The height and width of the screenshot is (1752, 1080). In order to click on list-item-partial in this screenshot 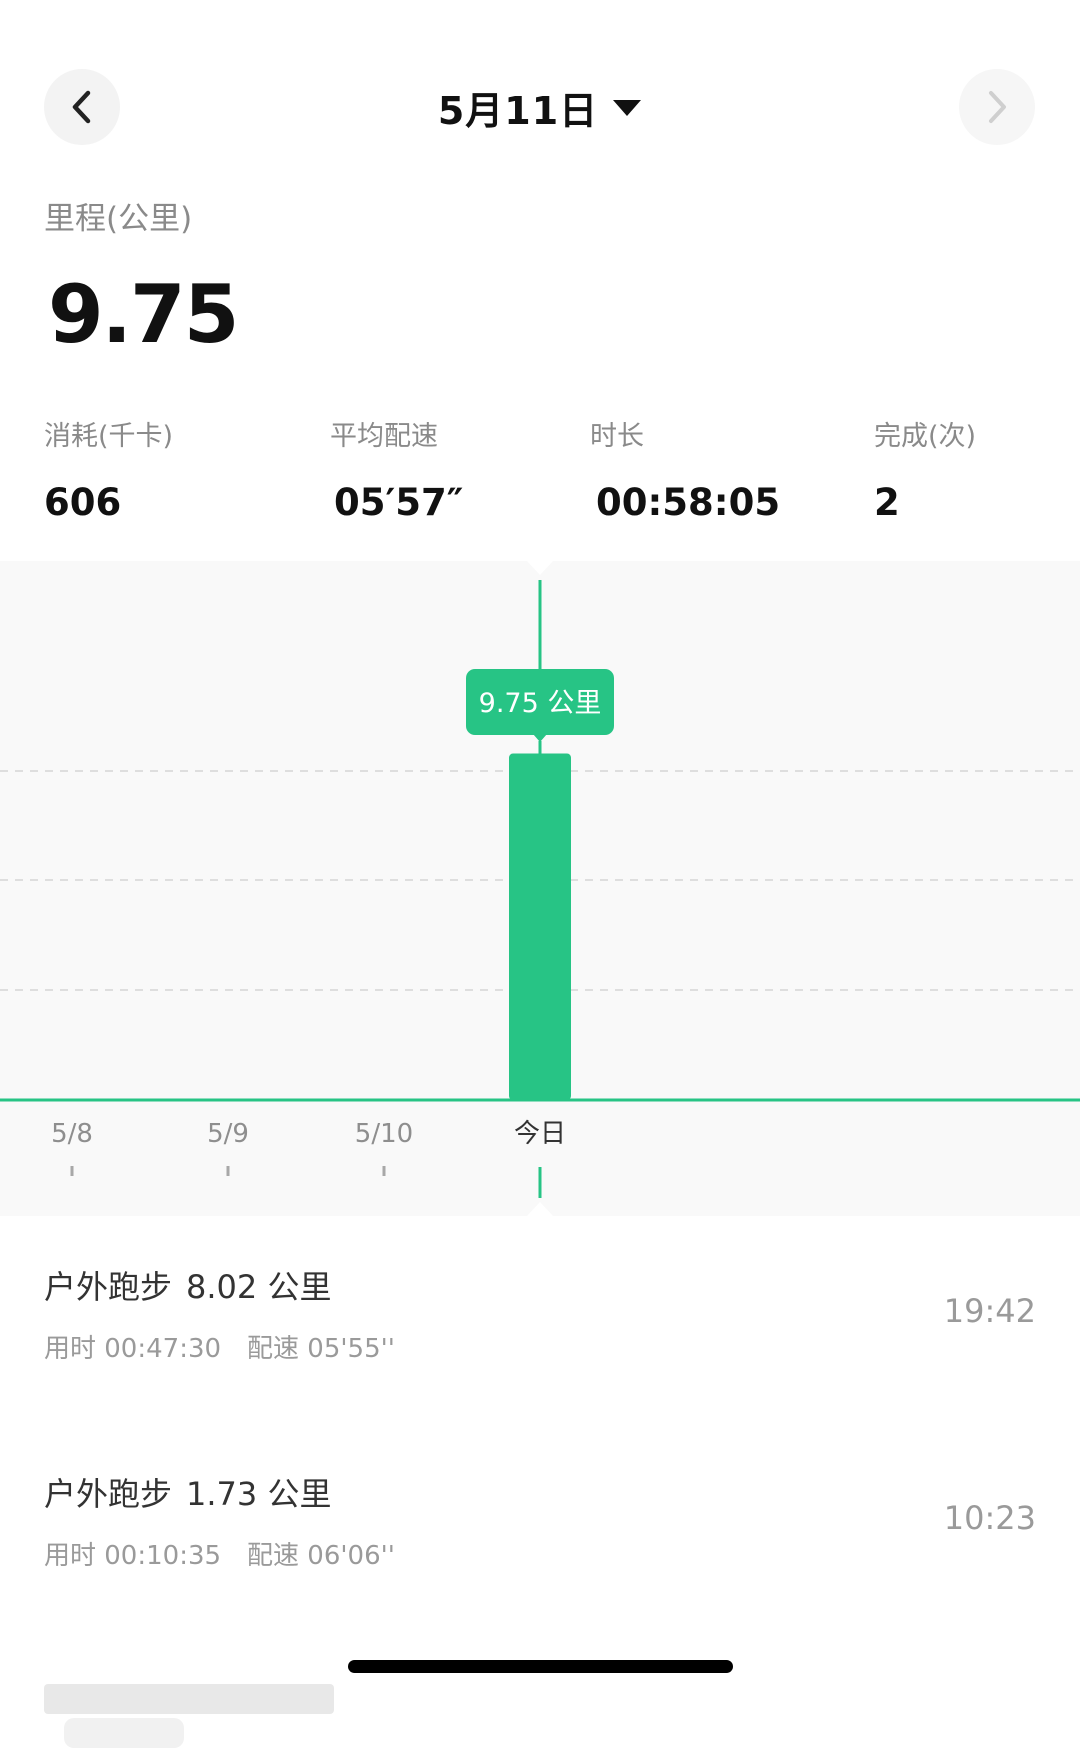, I will do `click(254, 1716)`.